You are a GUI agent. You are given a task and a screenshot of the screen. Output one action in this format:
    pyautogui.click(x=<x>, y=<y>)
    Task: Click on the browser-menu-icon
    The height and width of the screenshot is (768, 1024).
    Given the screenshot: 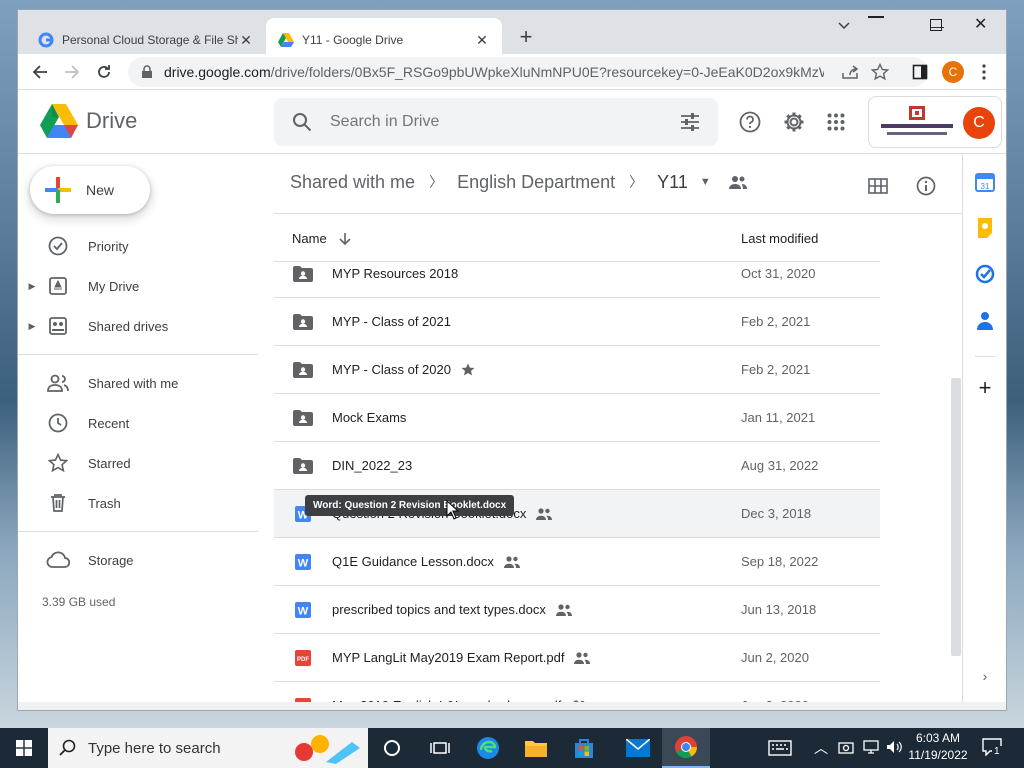 What is the action you would take?
    pyautogui.click(x=984, y=72)
    